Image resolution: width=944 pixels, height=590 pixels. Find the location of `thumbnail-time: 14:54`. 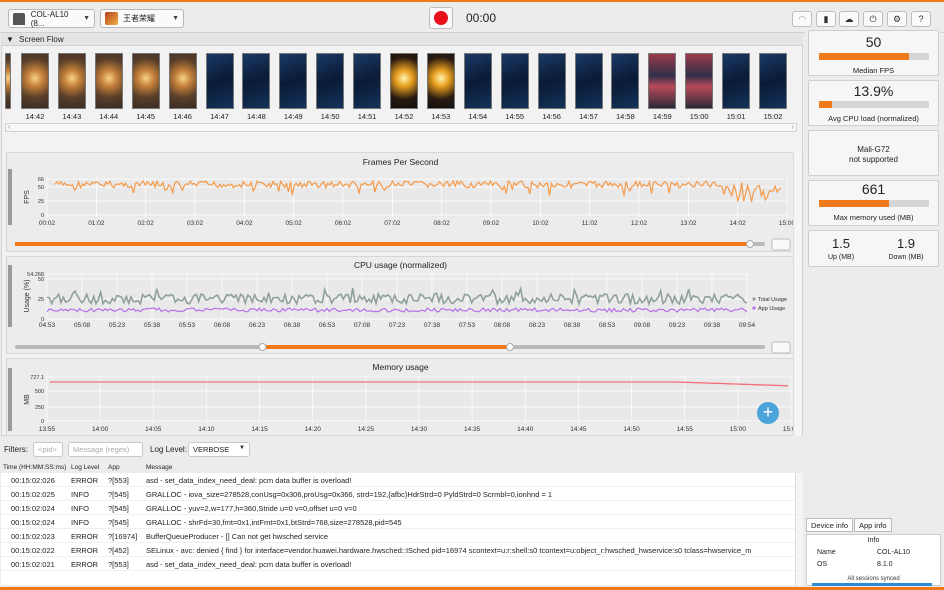

thumbnail-time: 14:54 is located at coordinates (478, 116).